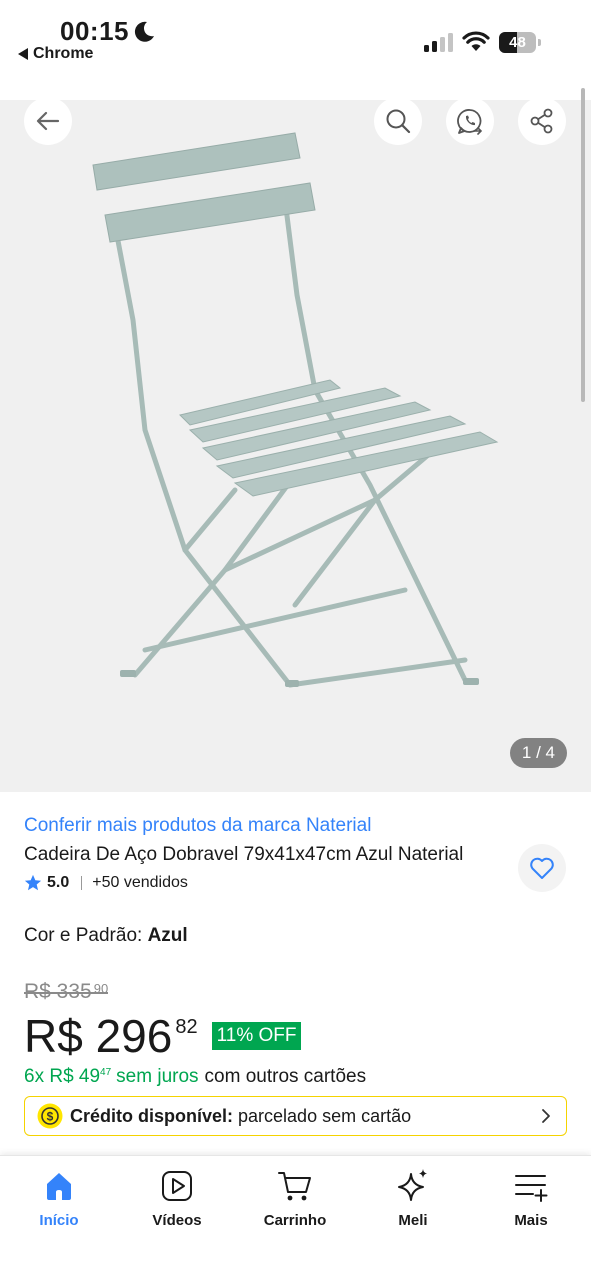 This screenshot has width=591, height=1280. What do you see at coordinates (295, 45) in the screenshot?
I see `status-bar: 00:15 Chrome 48` at bounding box center [295, 45].